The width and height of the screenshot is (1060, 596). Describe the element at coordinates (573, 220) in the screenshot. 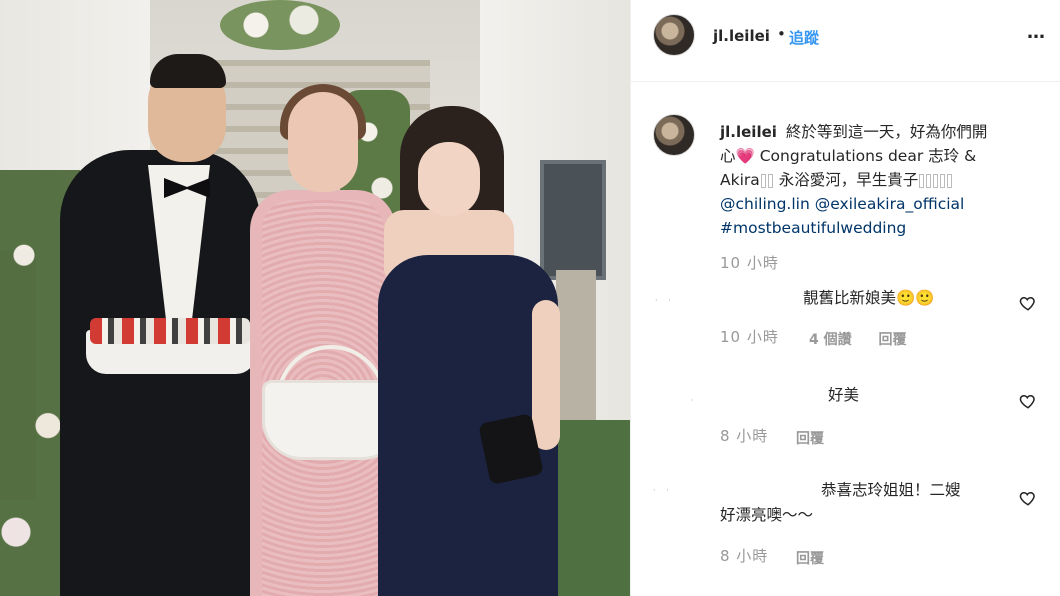

I see `photo-door` at that location.